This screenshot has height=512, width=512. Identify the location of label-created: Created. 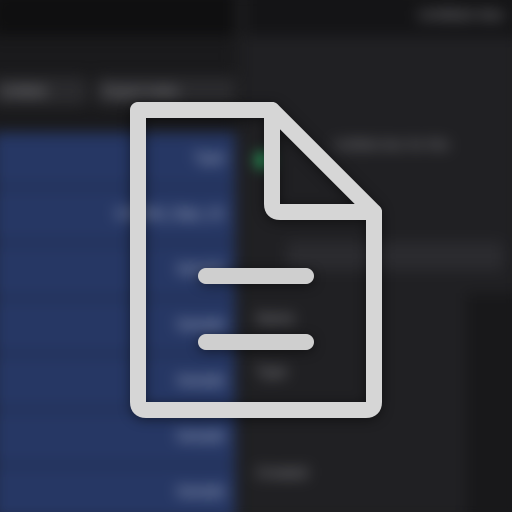
(282, 472).